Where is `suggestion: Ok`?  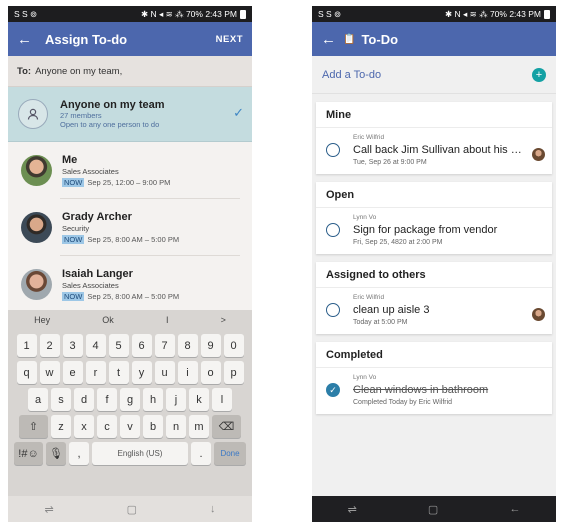
suggestion: Ok is located at coordinates (108, 320).